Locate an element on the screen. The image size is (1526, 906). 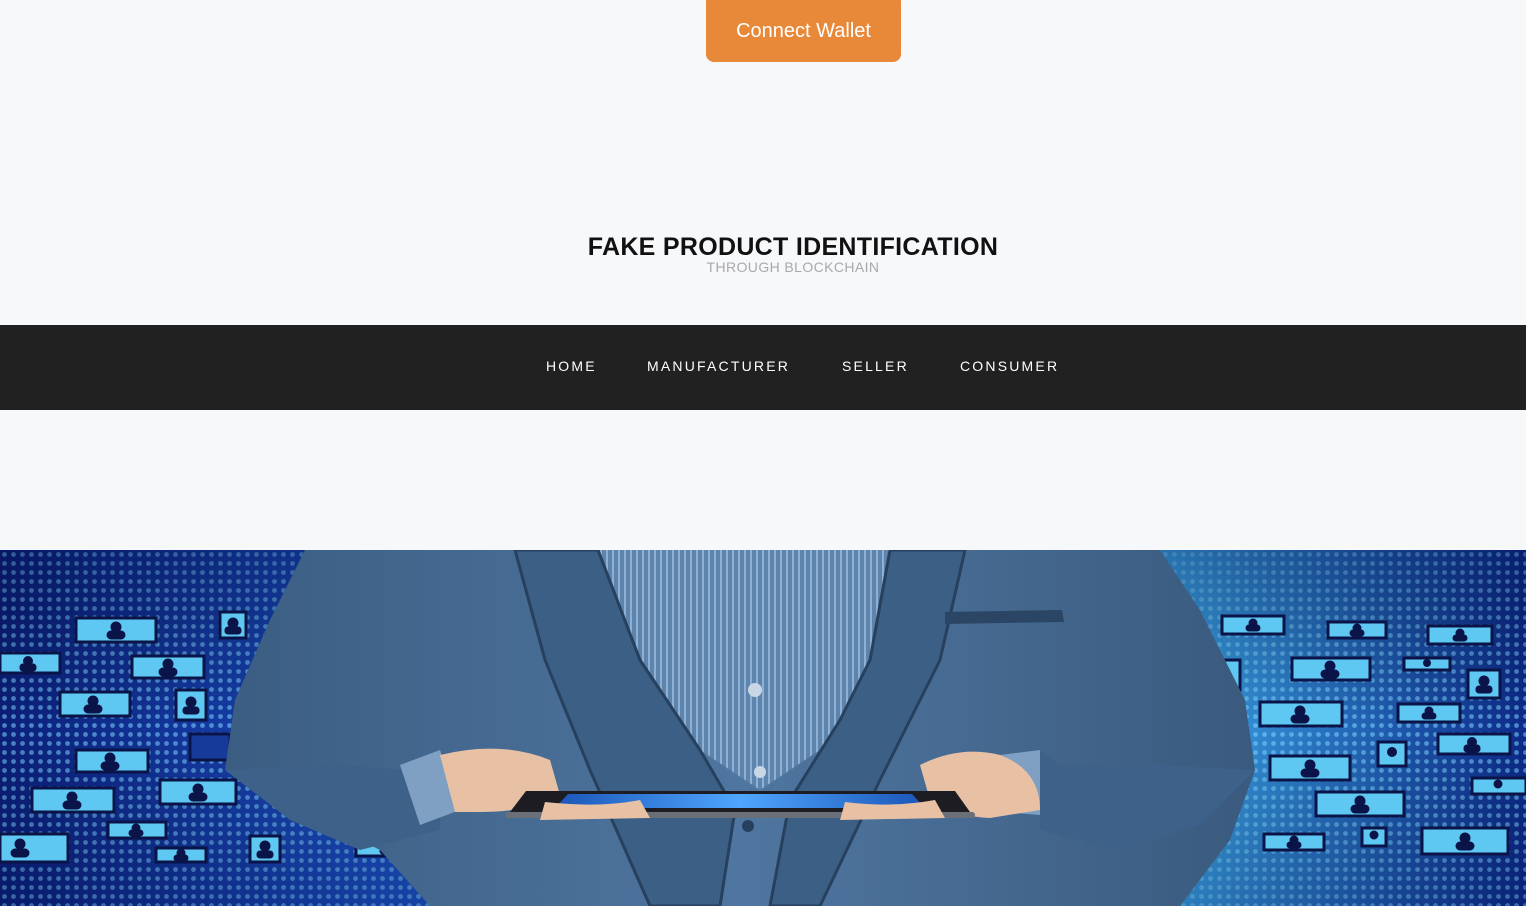
nav-seller: SELLER is located at coordinates (875, 367).